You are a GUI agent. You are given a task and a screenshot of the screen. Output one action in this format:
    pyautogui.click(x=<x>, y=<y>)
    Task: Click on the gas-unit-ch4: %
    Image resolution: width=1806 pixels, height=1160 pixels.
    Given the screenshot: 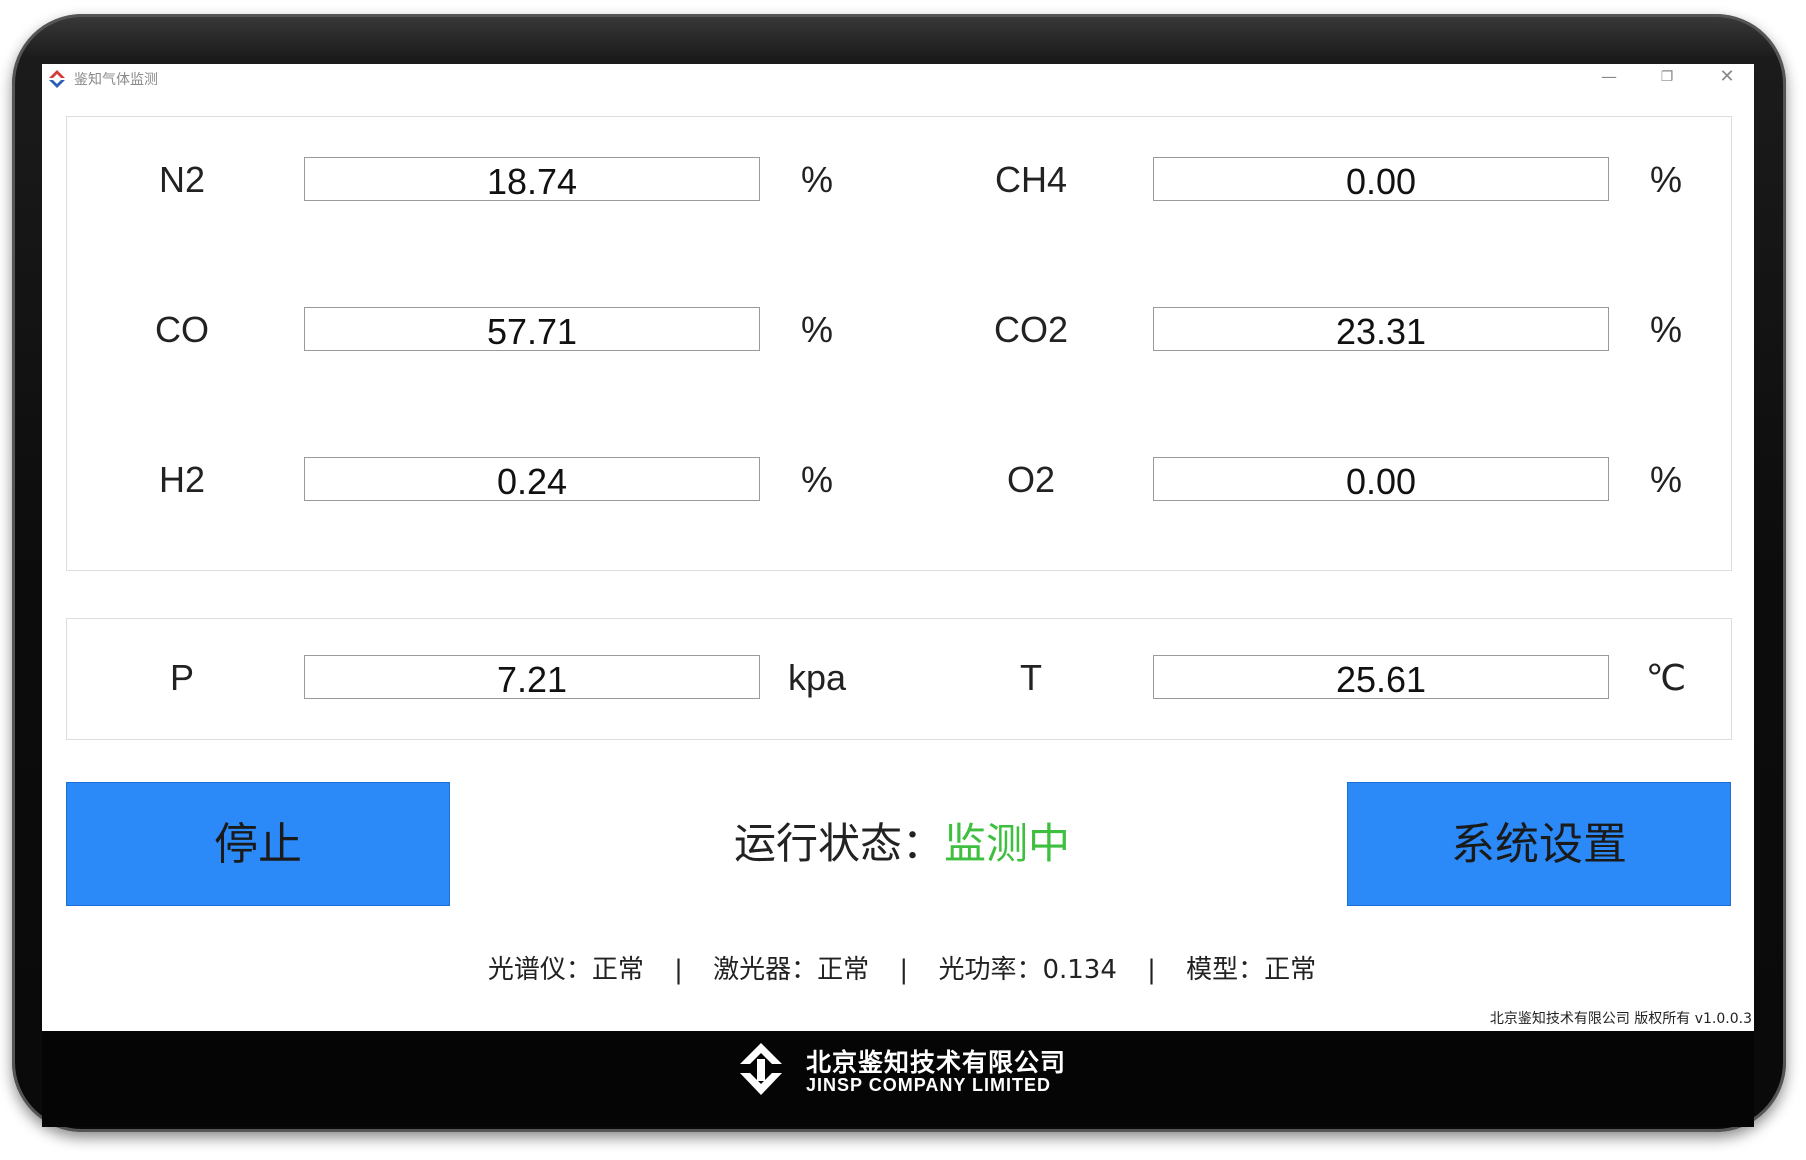 What is the action you would take?
    pyautogui.click(x=1665, y=179)
    